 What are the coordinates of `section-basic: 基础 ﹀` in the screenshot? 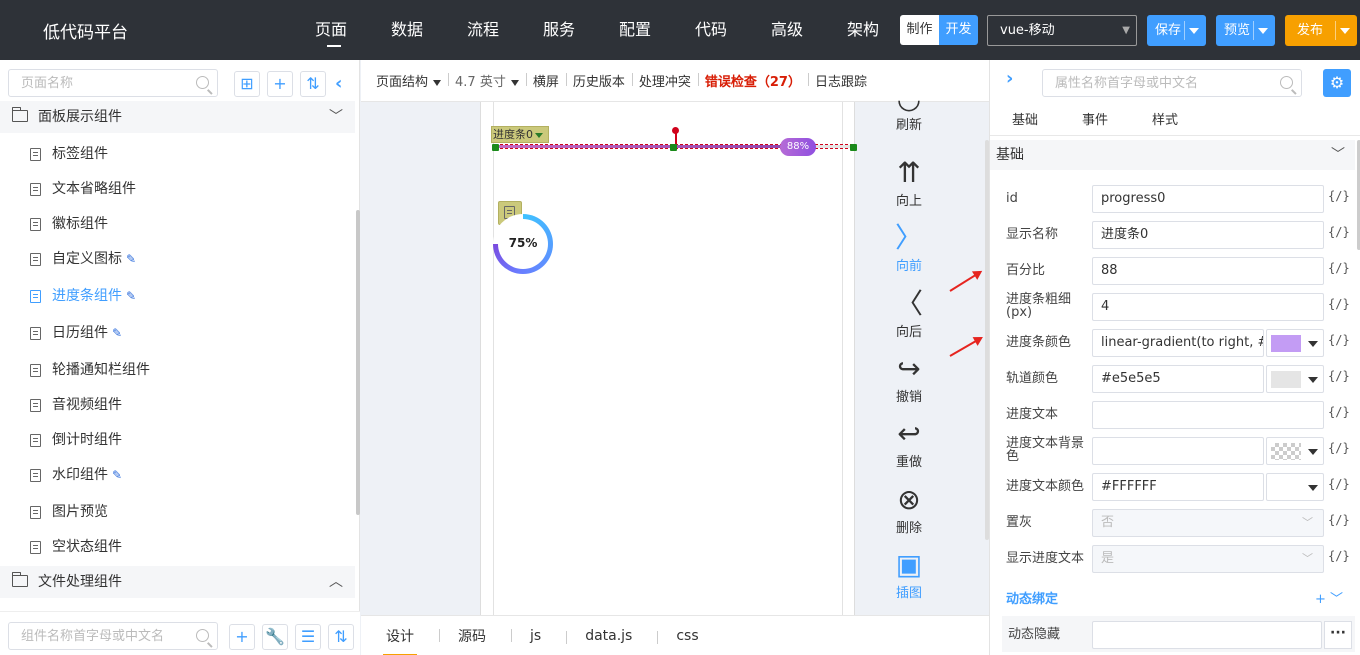 It's located at (1172, 155).